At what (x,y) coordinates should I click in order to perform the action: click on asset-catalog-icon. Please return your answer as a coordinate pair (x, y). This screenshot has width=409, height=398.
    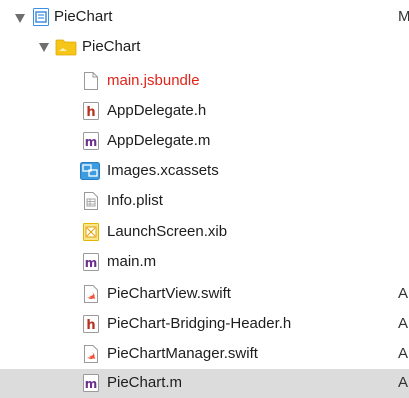
    Looking at the image, I should click on (90, 171).